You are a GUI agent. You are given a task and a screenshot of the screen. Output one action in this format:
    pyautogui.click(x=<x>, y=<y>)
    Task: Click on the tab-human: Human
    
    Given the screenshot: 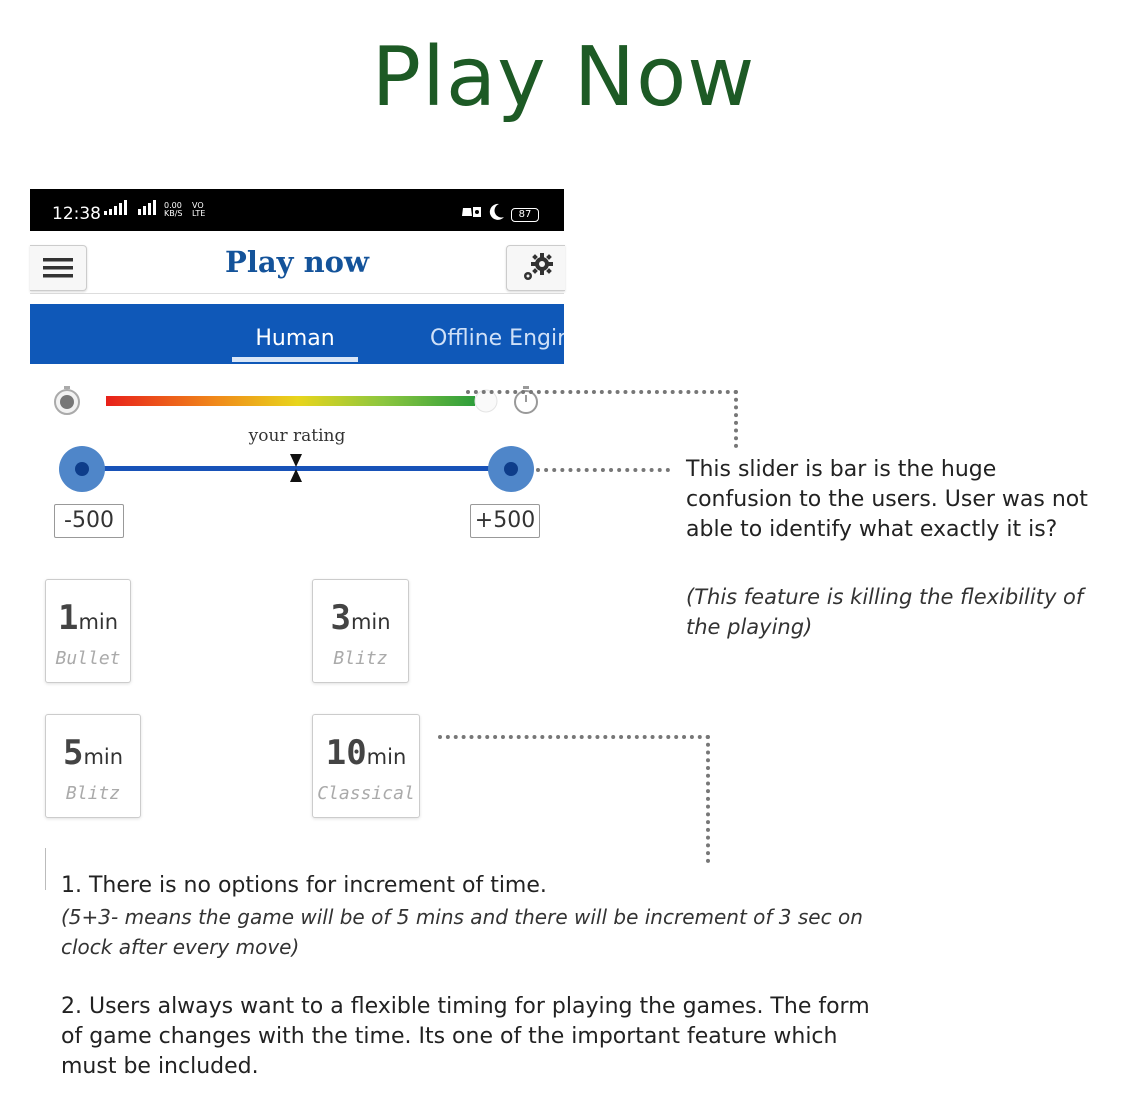 What is the action you would take?
    pyautogui.click(x=295, y=334)
    